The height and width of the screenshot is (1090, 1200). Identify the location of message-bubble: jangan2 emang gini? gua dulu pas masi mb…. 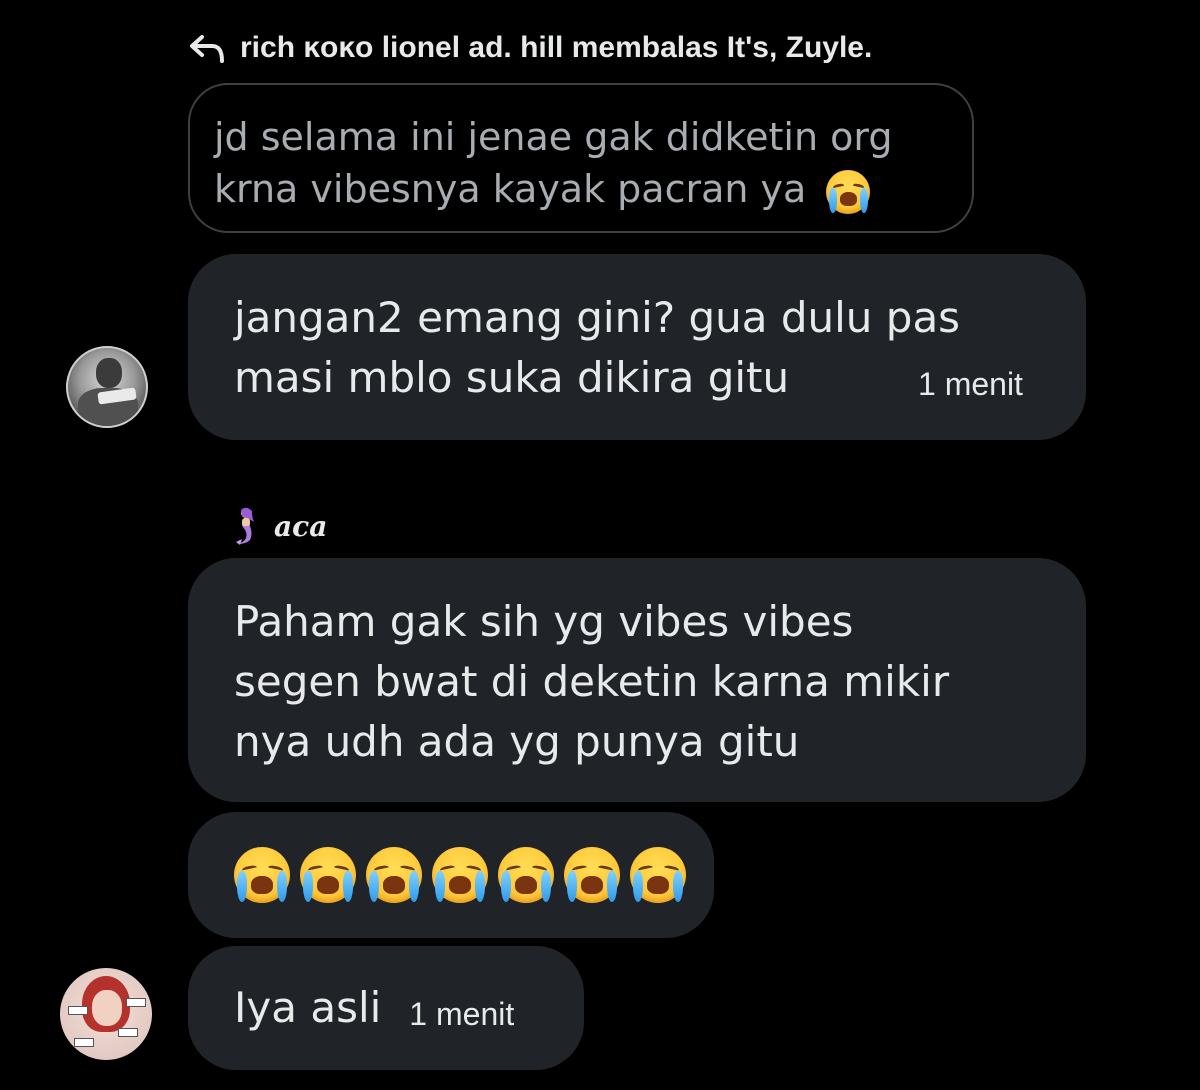
(637, 347).